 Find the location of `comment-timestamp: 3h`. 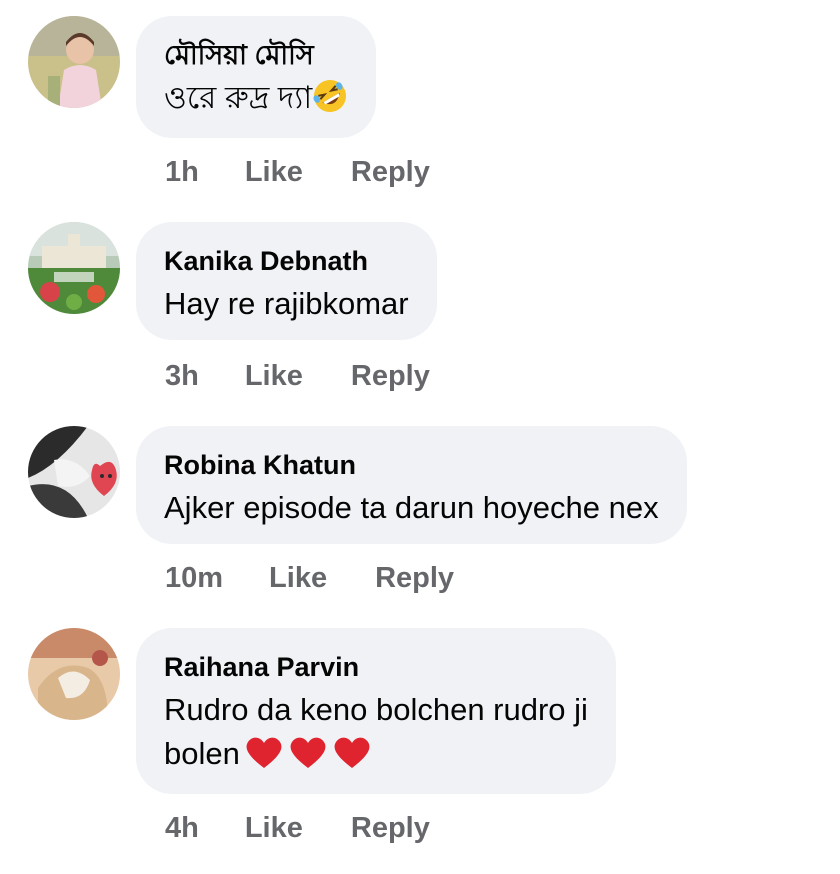

comment-timestamp: 3h is located at coordinates (182, 376).